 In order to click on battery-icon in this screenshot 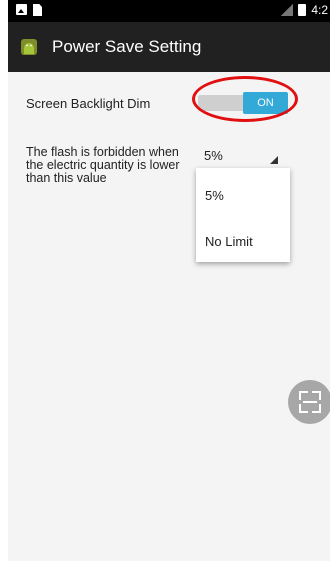, I will do `click(302, 10)`.